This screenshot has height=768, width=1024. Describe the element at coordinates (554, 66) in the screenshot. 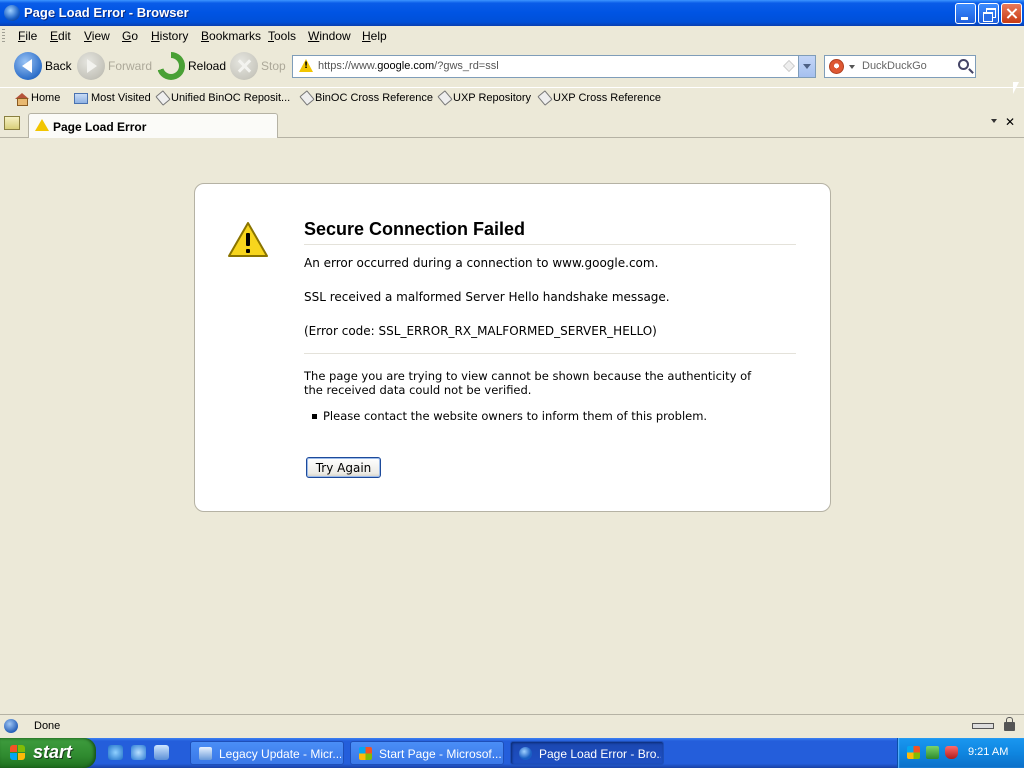

I see `url-bar: https://www.google.com/?gws_rd=ssl` at that location.